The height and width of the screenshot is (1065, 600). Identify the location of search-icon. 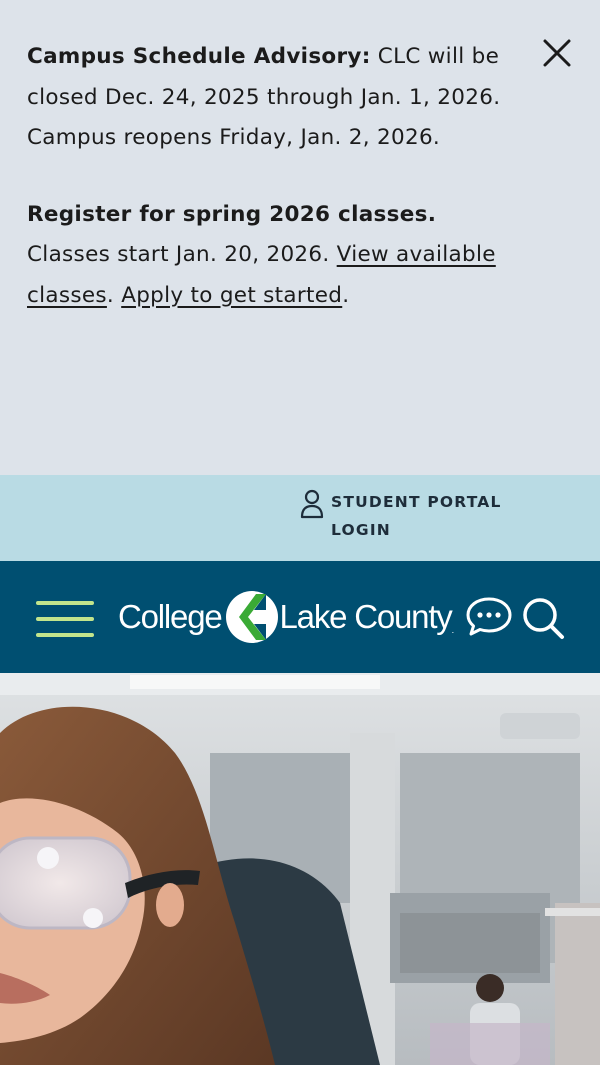
(543, 618).